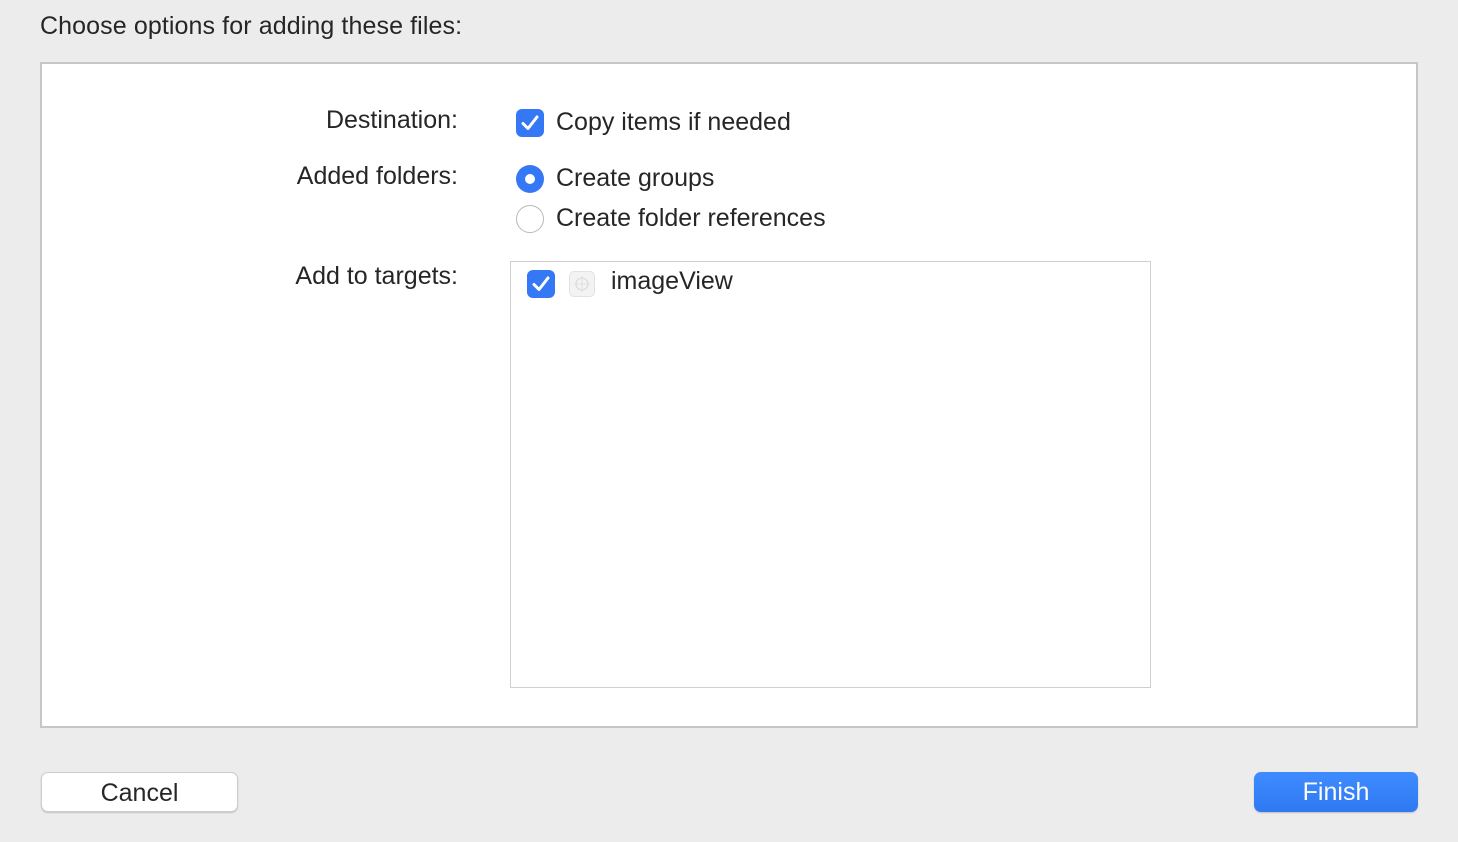 Image resolution: width=1458 pixels, height=842 pixels. What do you see at coordinates (691, 218) in the screenshot?
I see `create-folder-references-label: Create folder references` at bounding box center [691, 218].